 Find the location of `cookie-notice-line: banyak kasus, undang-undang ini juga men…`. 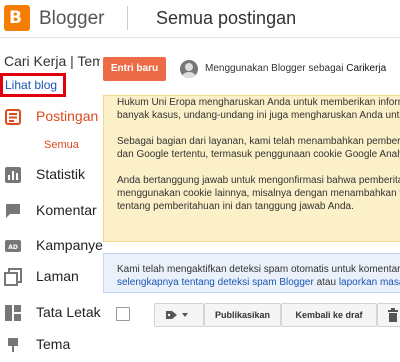

cookie-notice-line: banyak kasus, undang-undang ini juga men… is located at coordinates (258, 115).